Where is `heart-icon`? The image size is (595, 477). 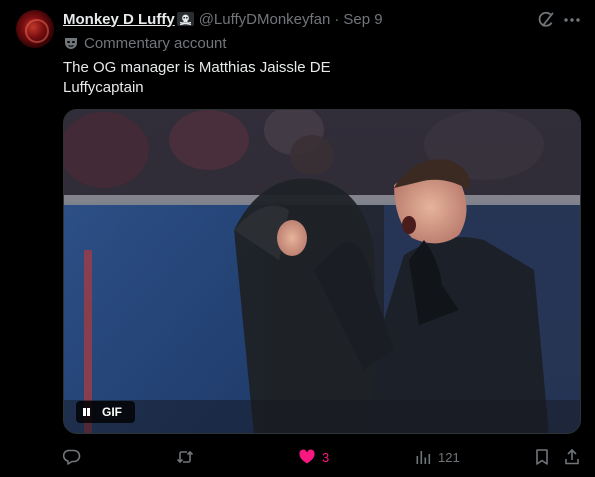 heart-icon is located at coordinates (307, 456).